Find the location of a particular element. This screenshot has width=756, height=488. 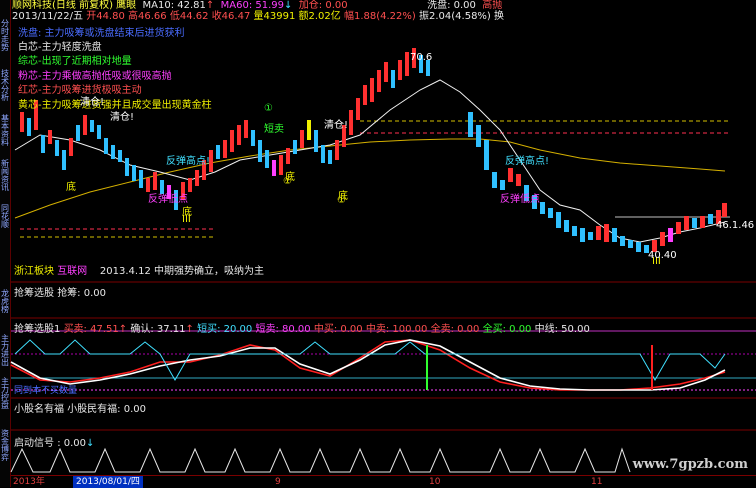

pane3-zhongmai: 中买: 0.00 is located at coordinates (338, 329).